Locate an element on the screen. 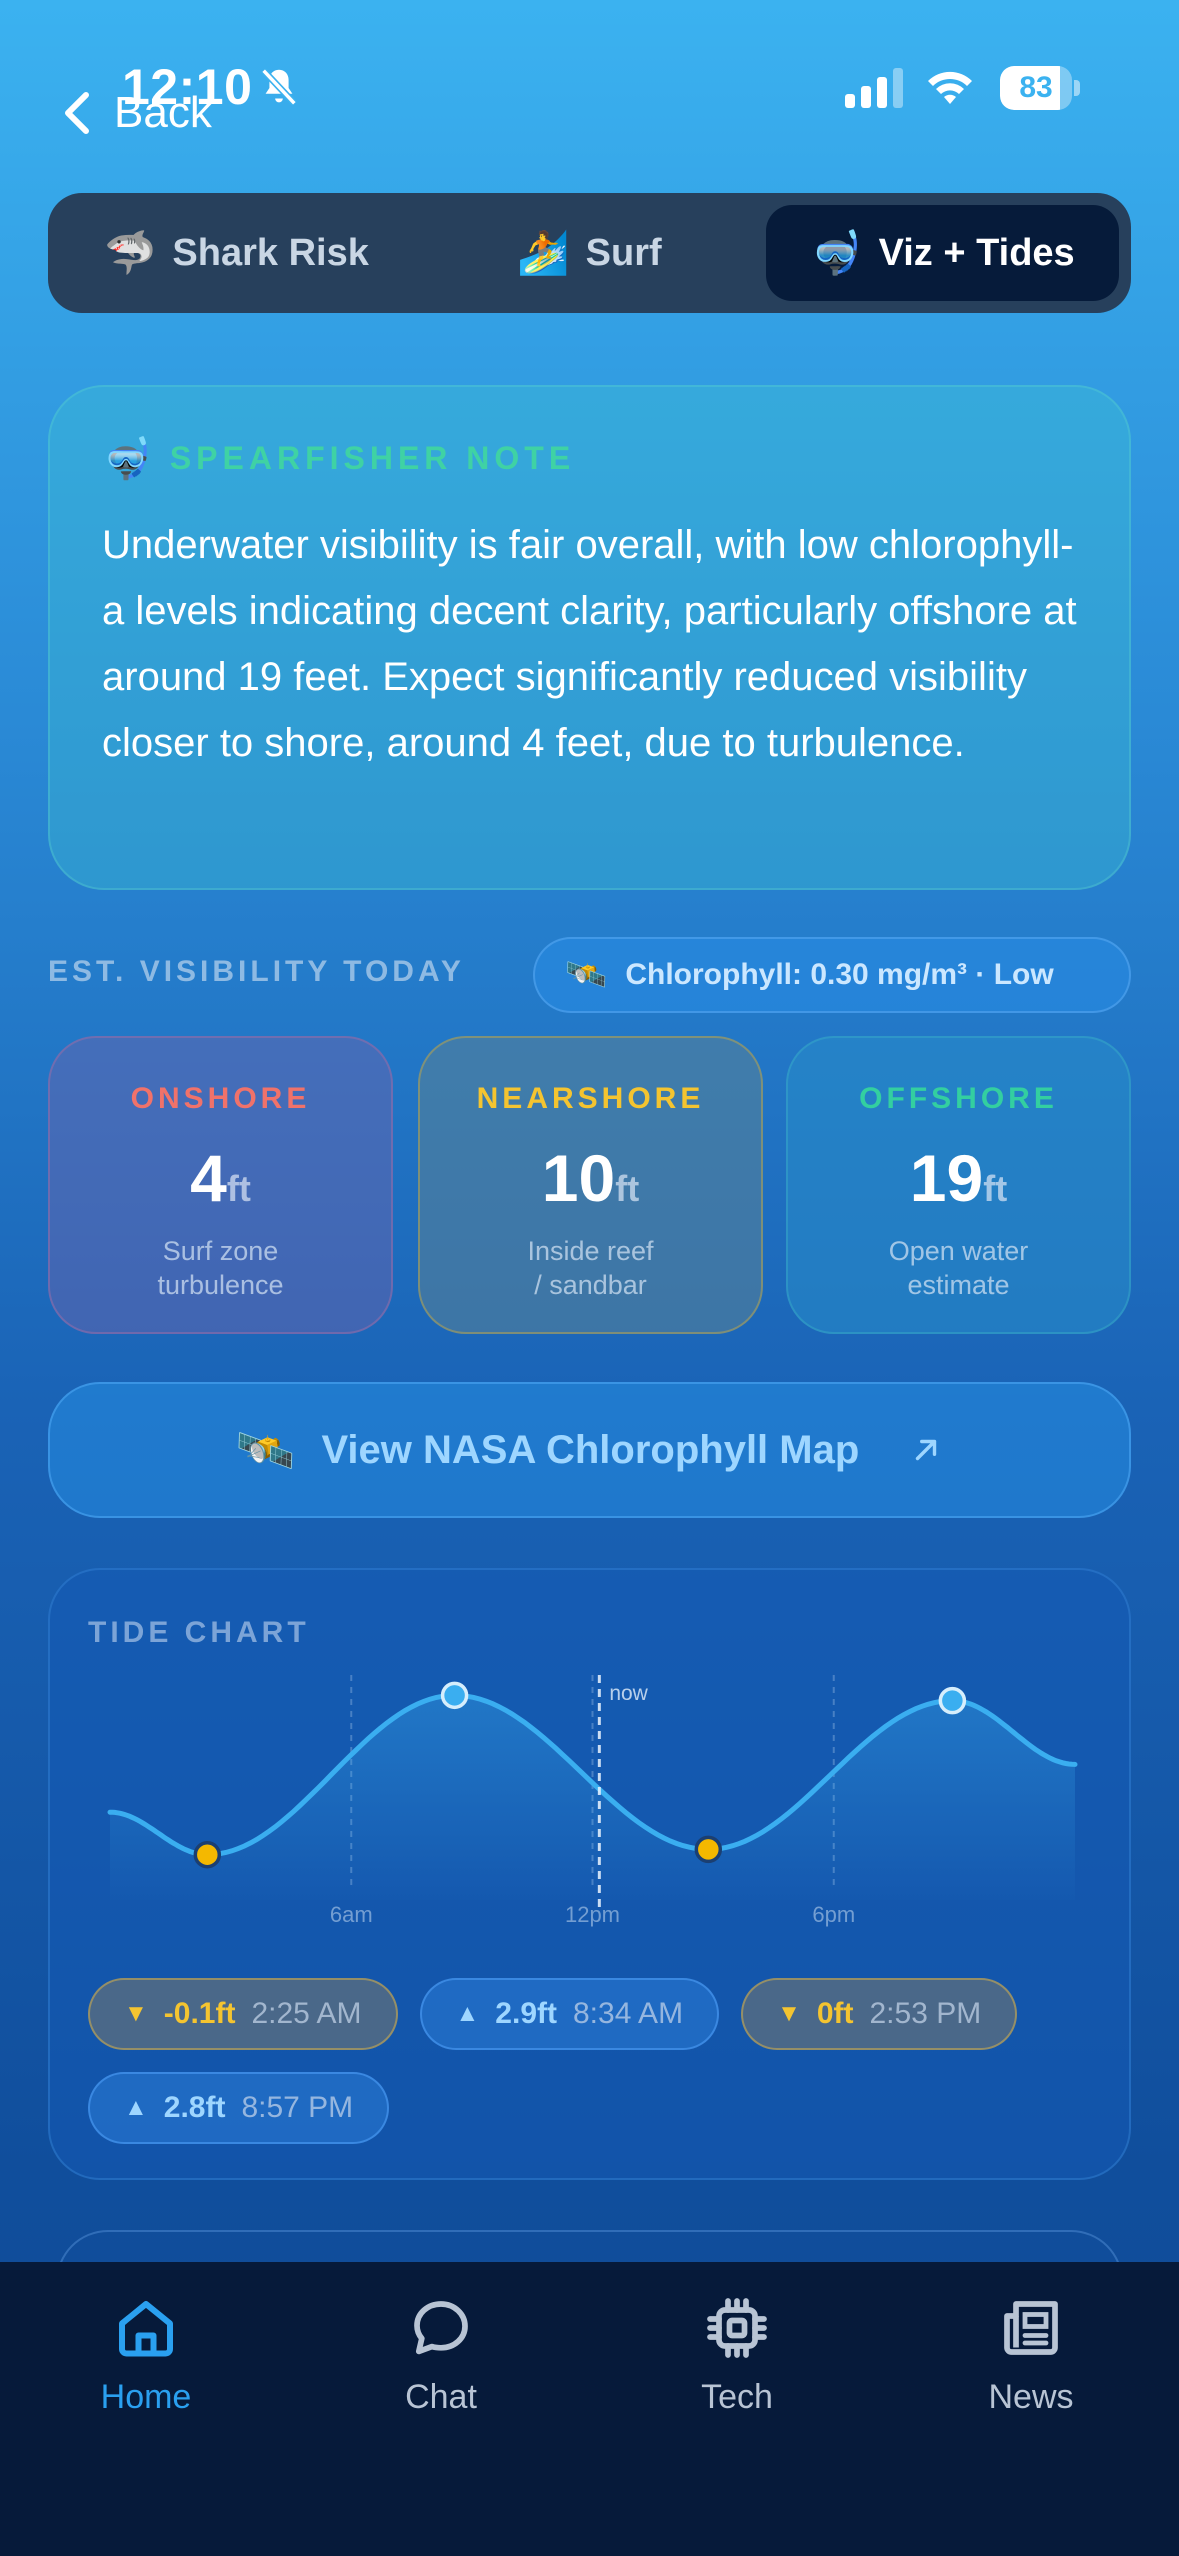 The image size is (1179, 2556). note-title: SPEARFISHER NOTE is located at coordinates (372, 458).